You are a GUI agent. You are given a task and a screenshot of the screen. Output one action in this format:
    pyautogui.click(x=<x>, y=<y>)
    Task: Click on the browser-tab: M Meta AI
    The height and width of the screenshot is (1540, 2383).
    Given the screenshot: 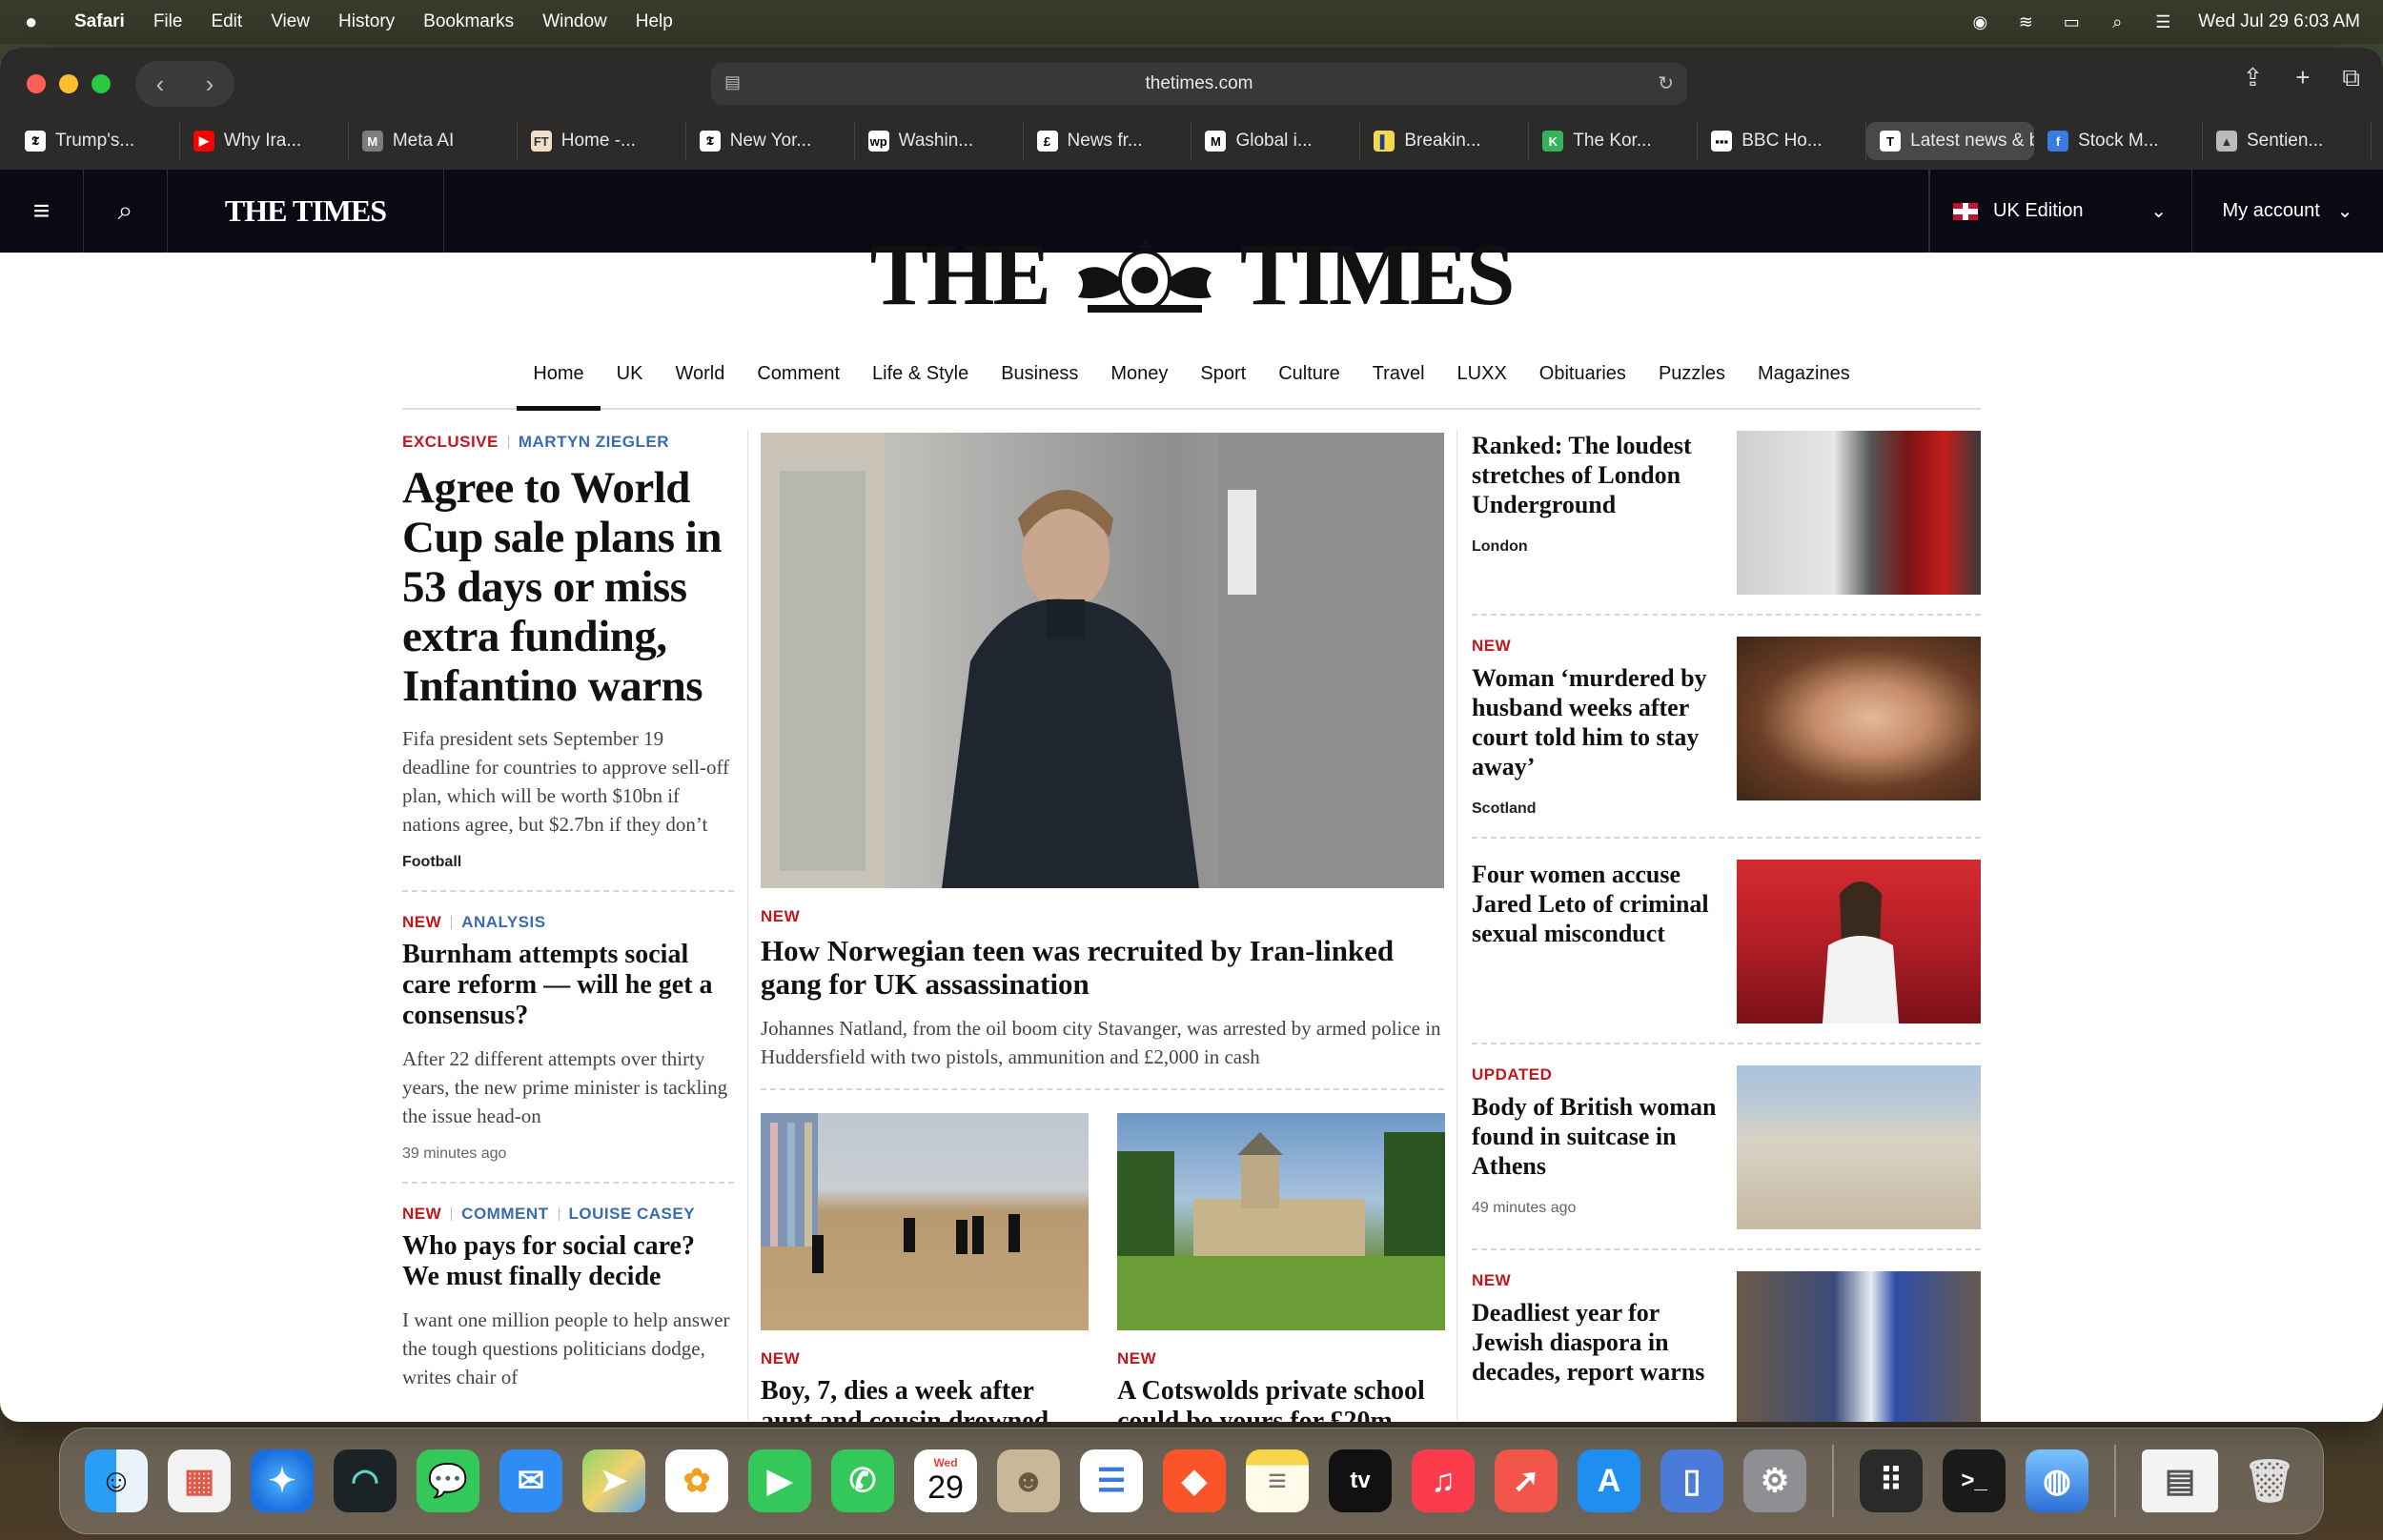 What is the action you would take?
    pyautogui.click(x=434, y=141)
    